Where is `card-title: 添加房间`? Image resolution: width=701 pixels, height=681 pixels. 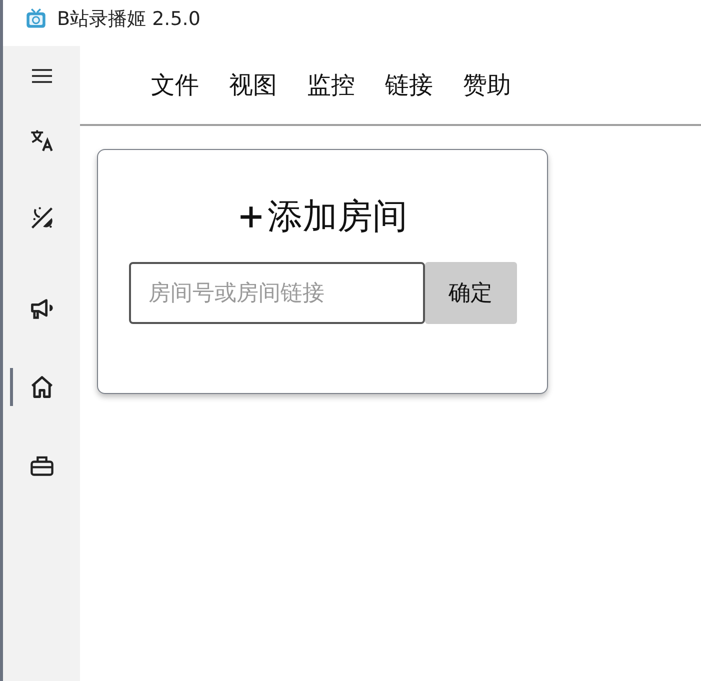 card-title: 添加房间 is located at coordinates (338, 217).